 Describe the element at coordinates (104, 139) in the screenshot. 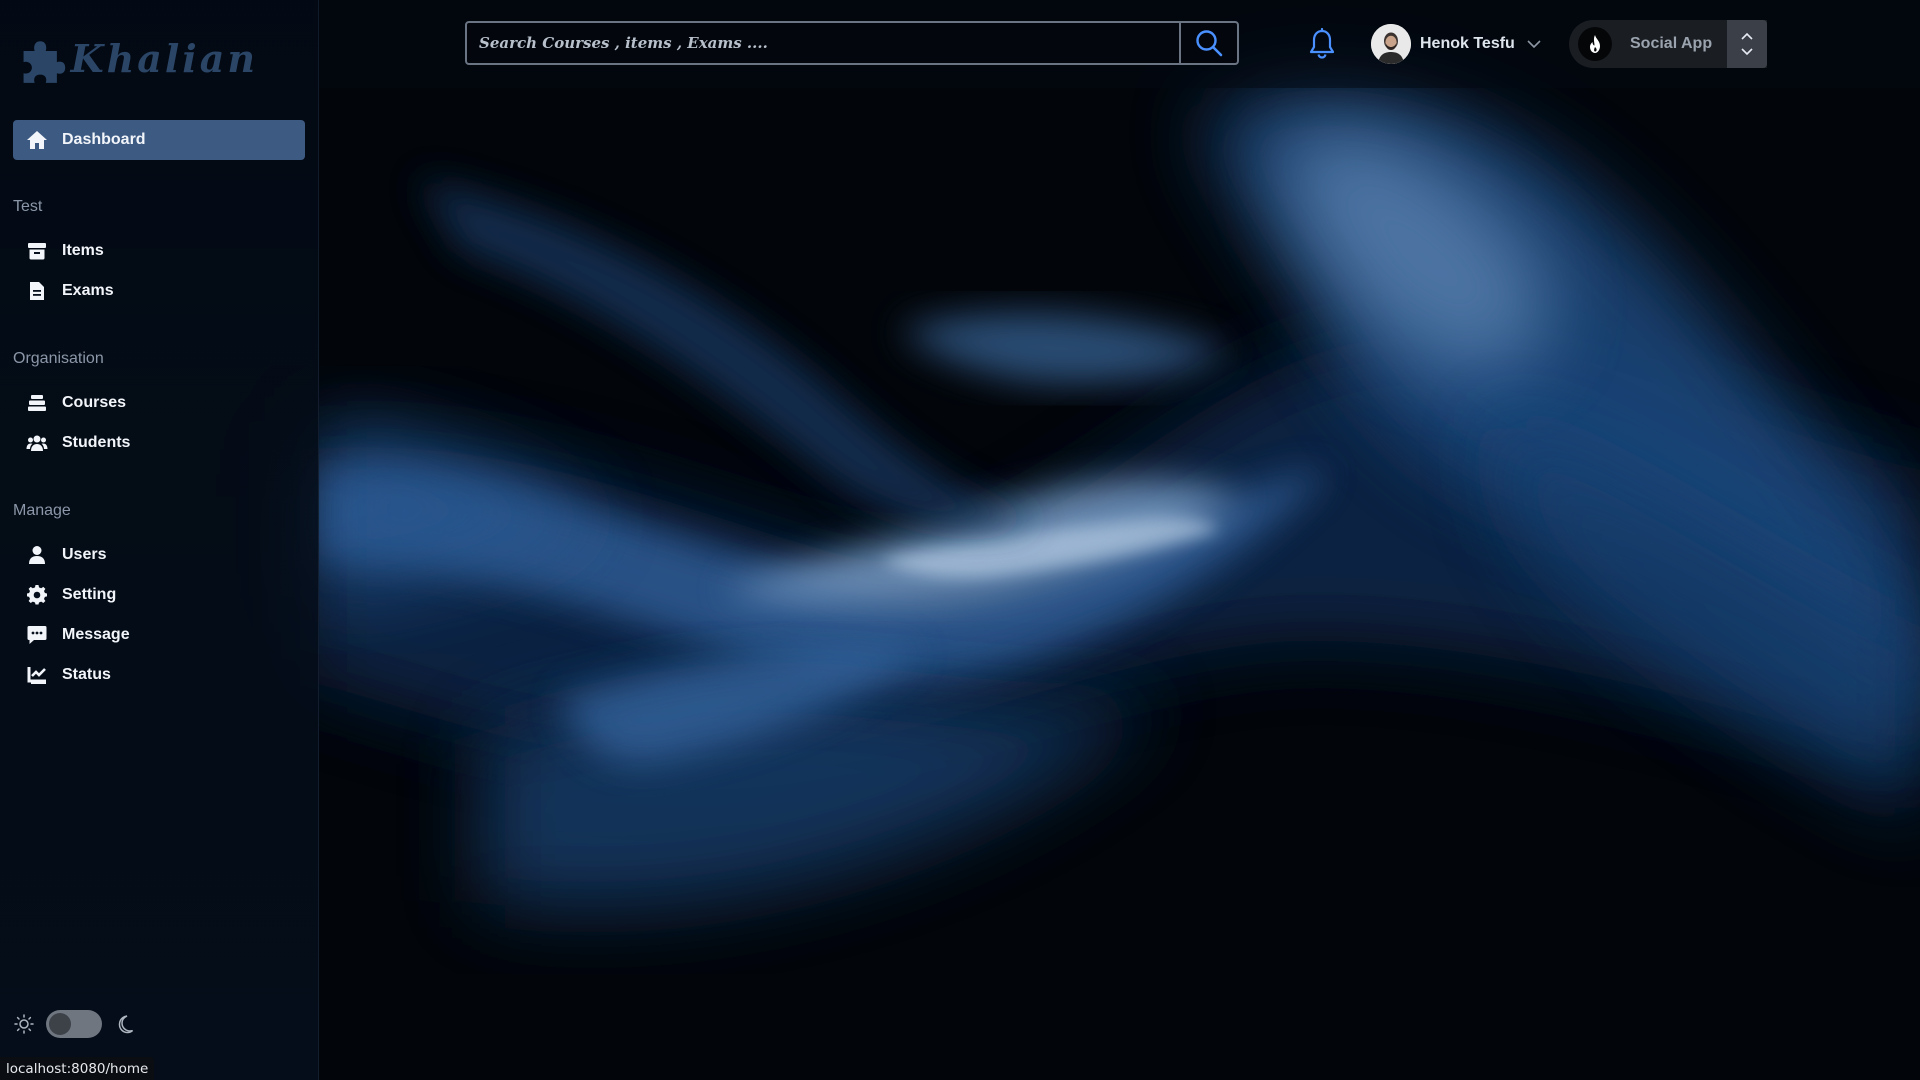

I see `sidebar-item-label: Dashboard` at that location.